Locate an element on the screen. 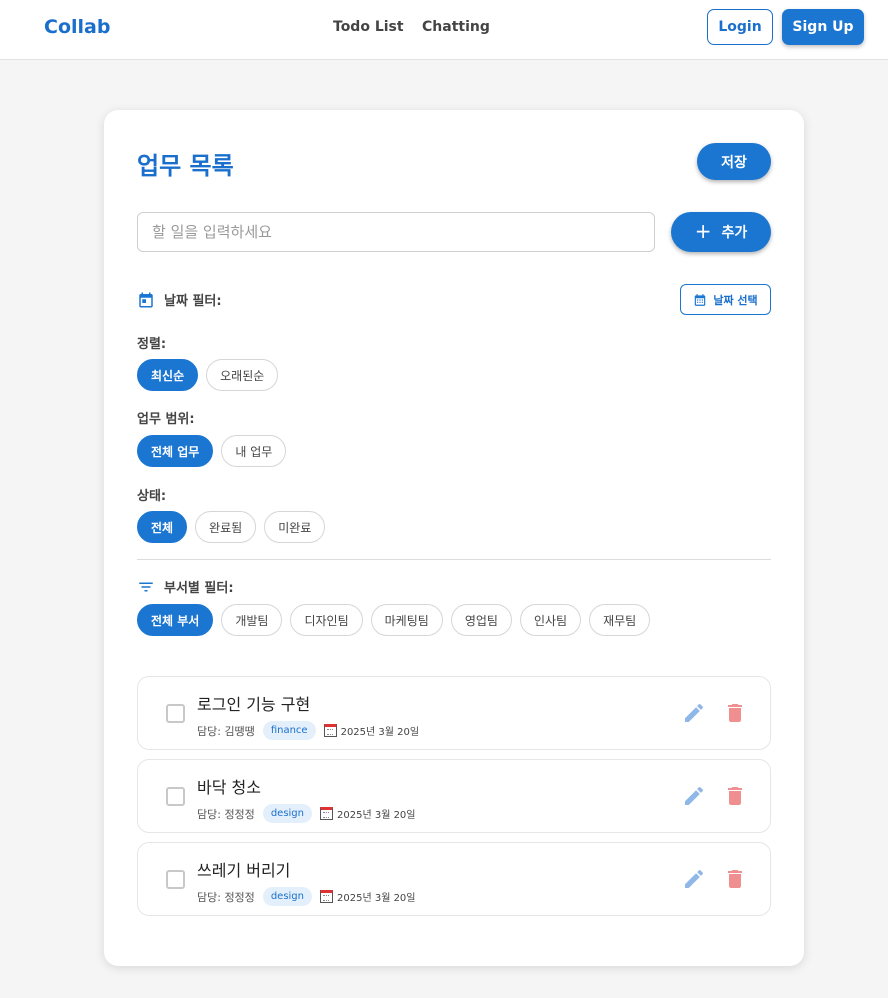 This screenshot has height=998, width=888. sort-label: 정렬: is located at coordinates (152, 344).